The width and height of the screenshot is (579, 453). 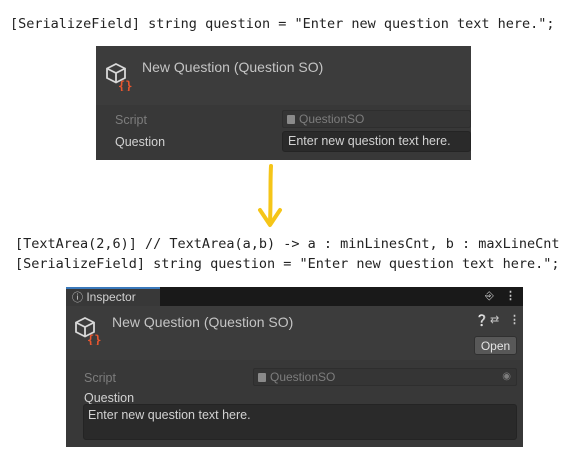 I want to click on inspector-header: {} New Question (Question SO) ❔ ⇄ ⋮ Open, so click(x=294, y=333).